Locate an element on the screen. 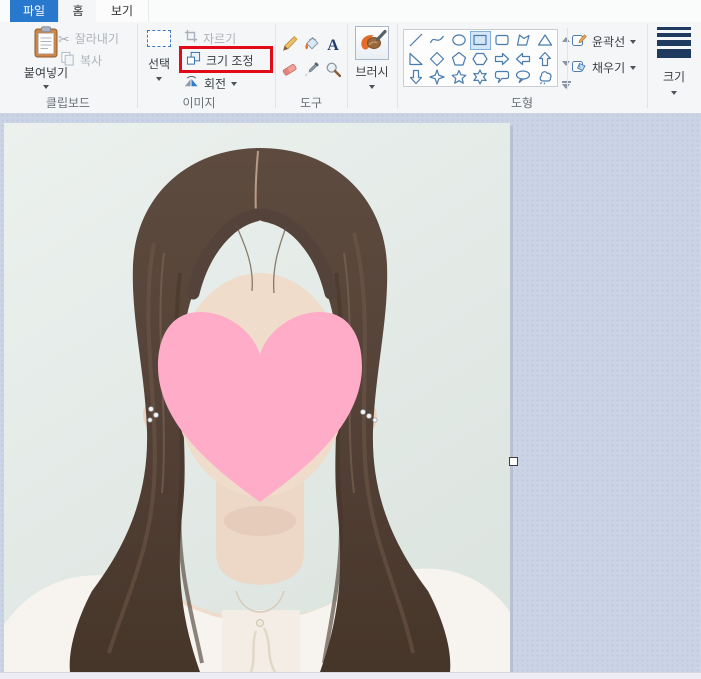 This screenshot has height=679, width=701. rotate-button: 회전 is located at coordinates (211, 84).